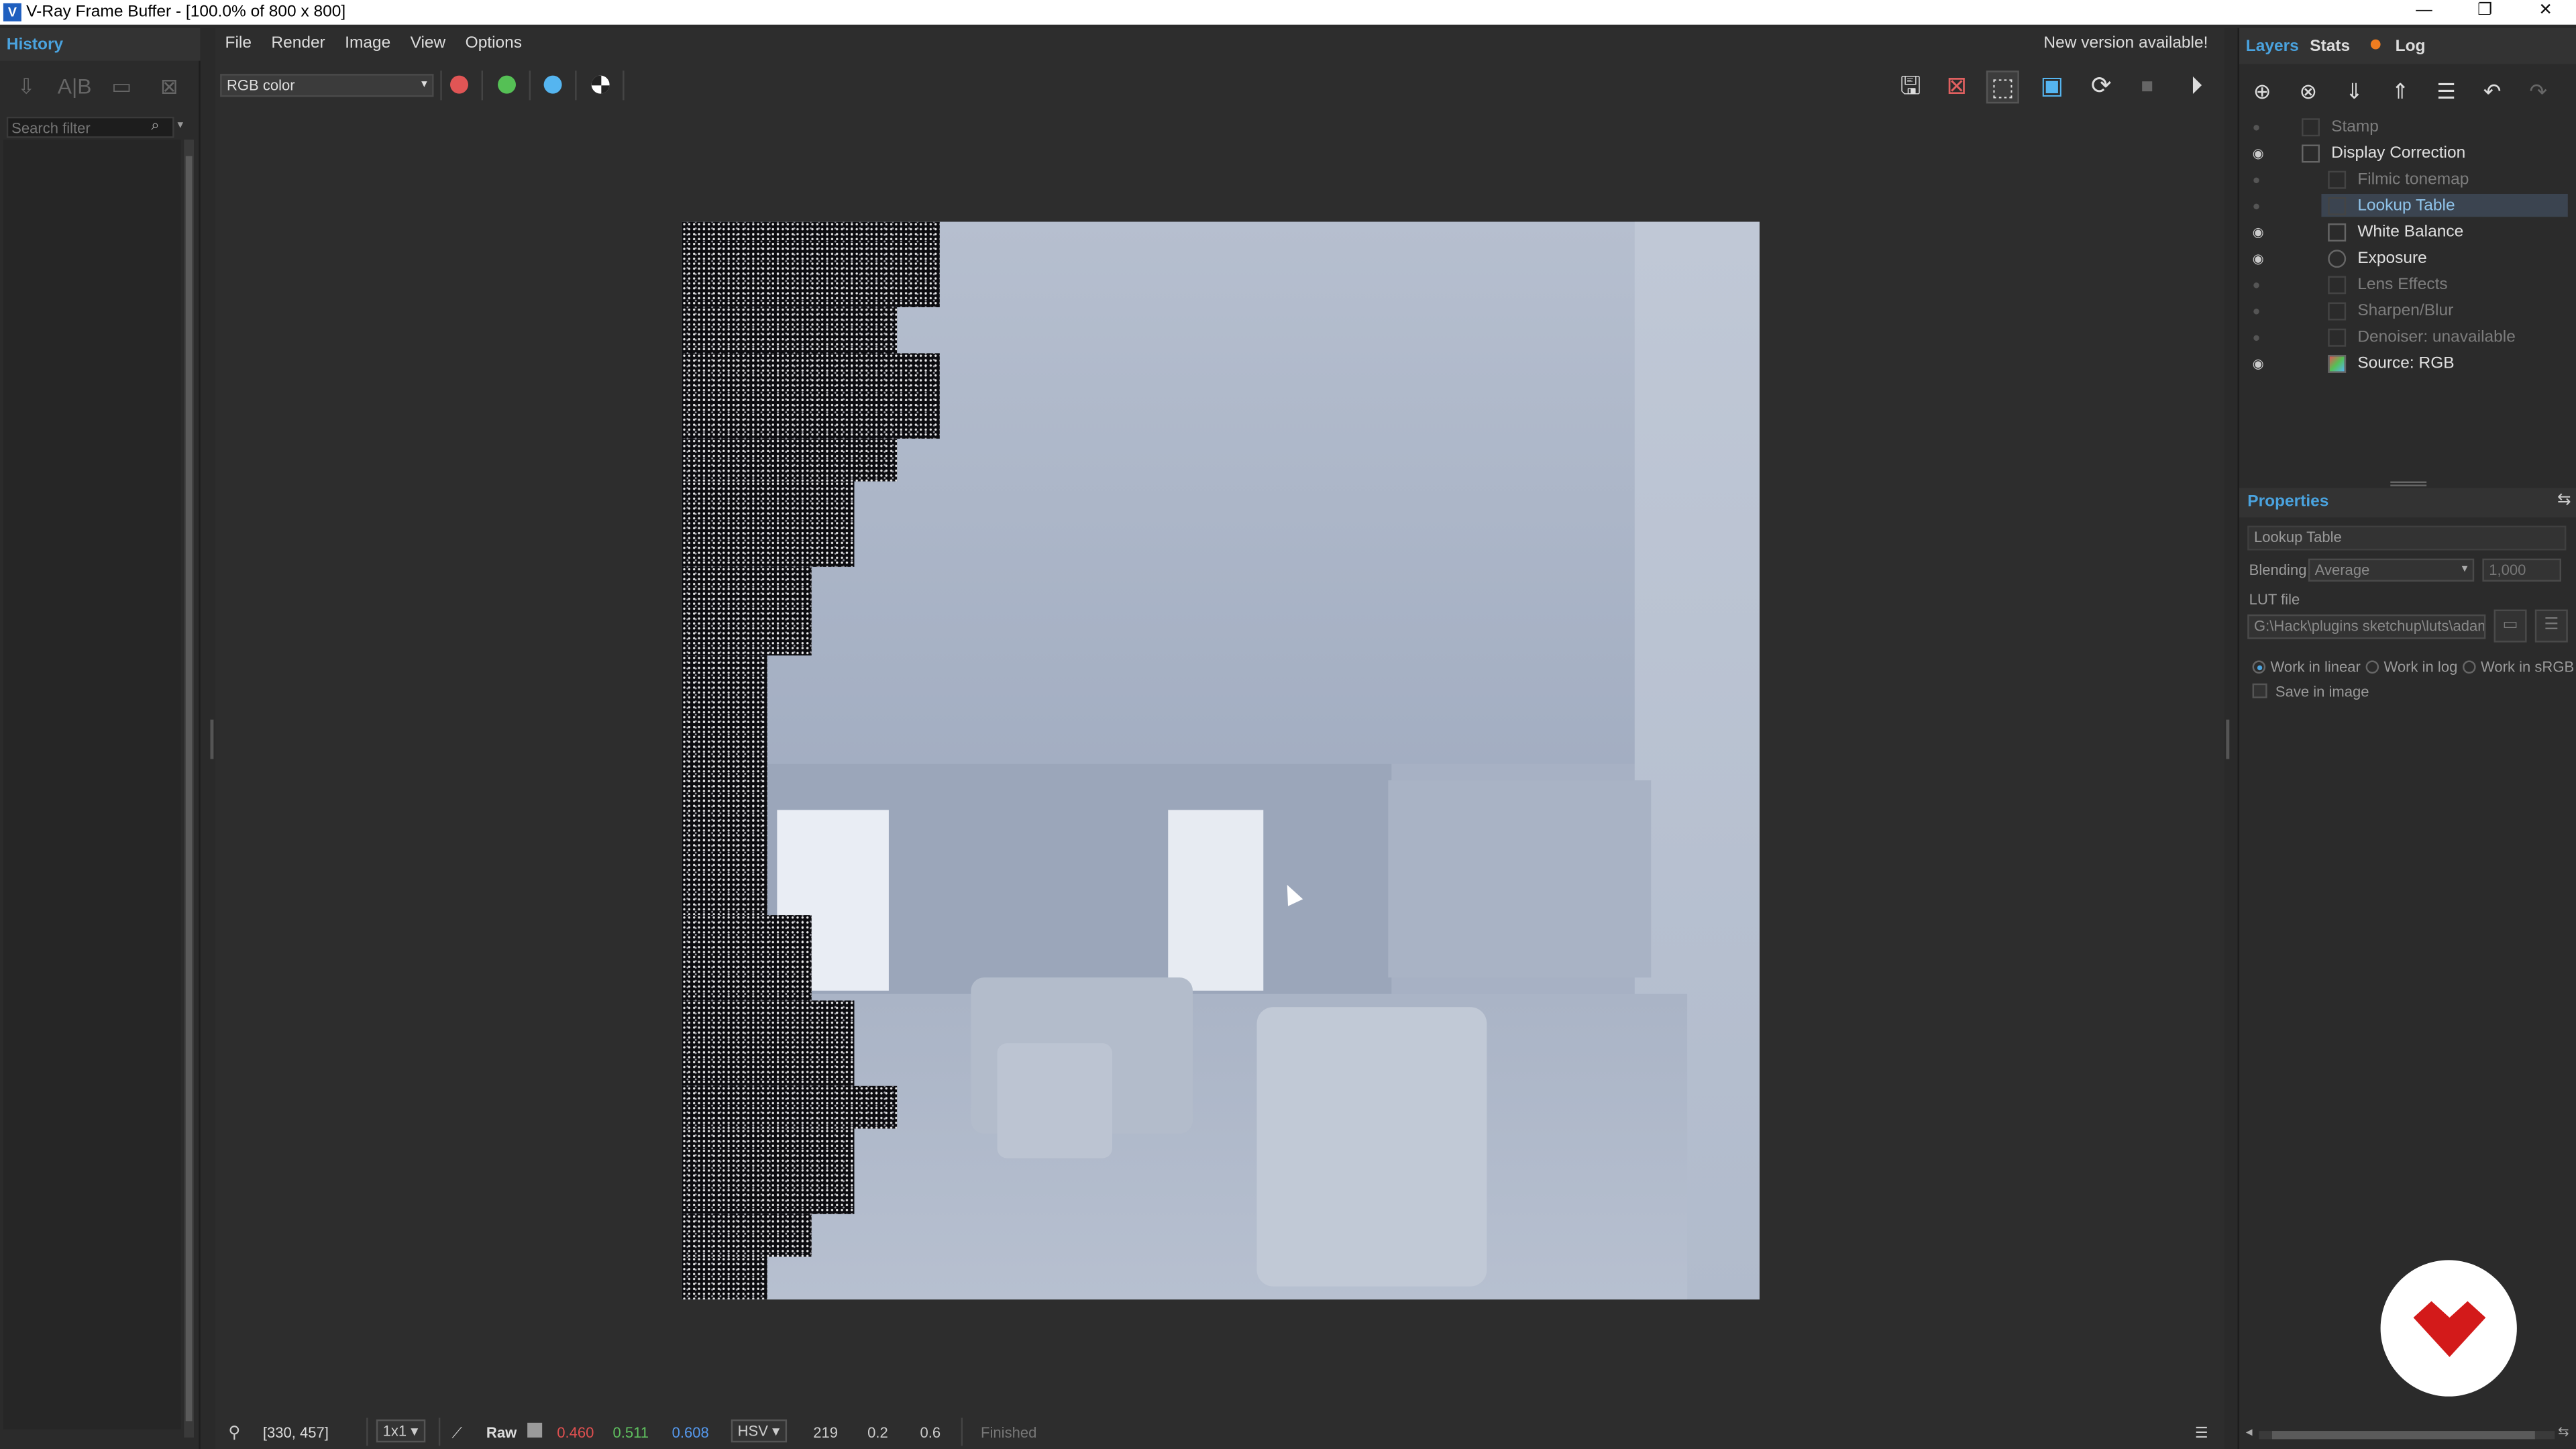 The image size is (2576, 1449). Describe the element at coordinates (2228, 739) in the screenshot. I see `right-splitter-handle` at that location.